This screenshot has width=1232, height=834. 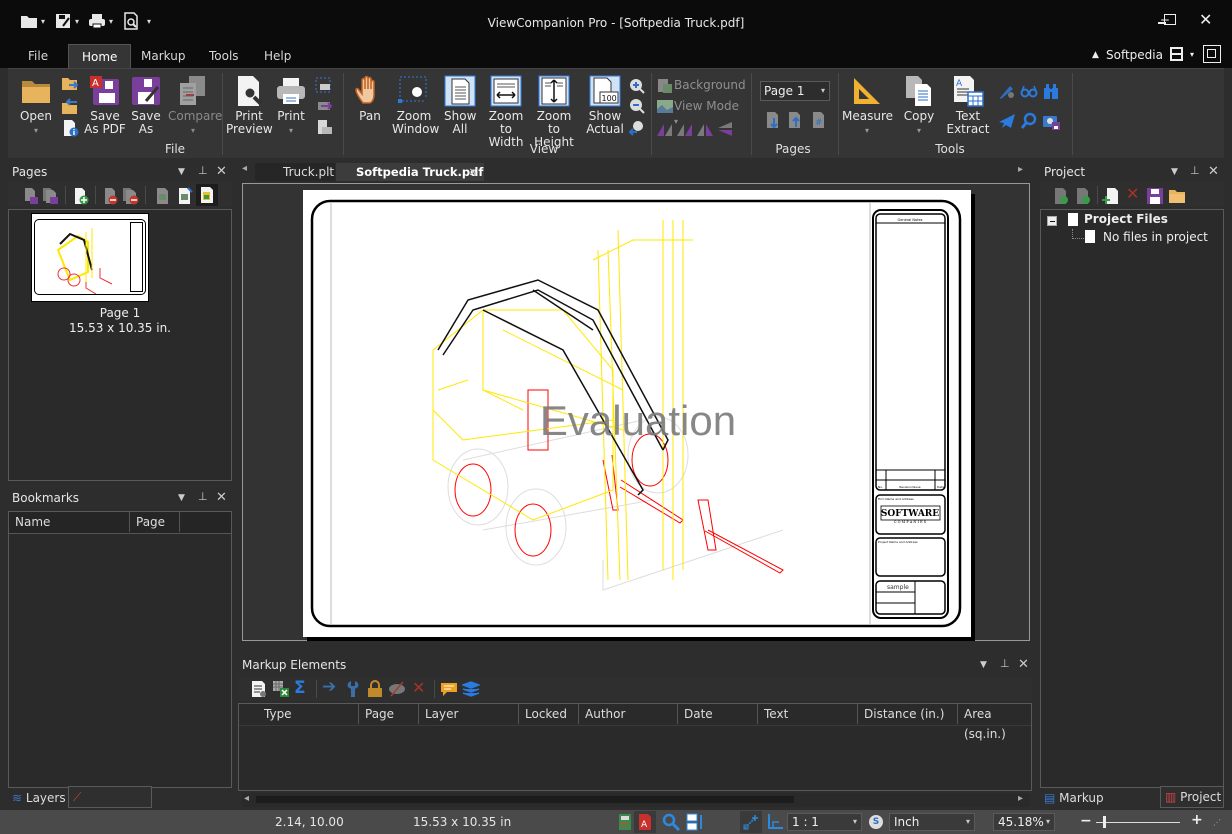 What do you see at coordinates (671, 822) in the screenshot?
I see `magnifier-icon` at bounding box center [671, 822].